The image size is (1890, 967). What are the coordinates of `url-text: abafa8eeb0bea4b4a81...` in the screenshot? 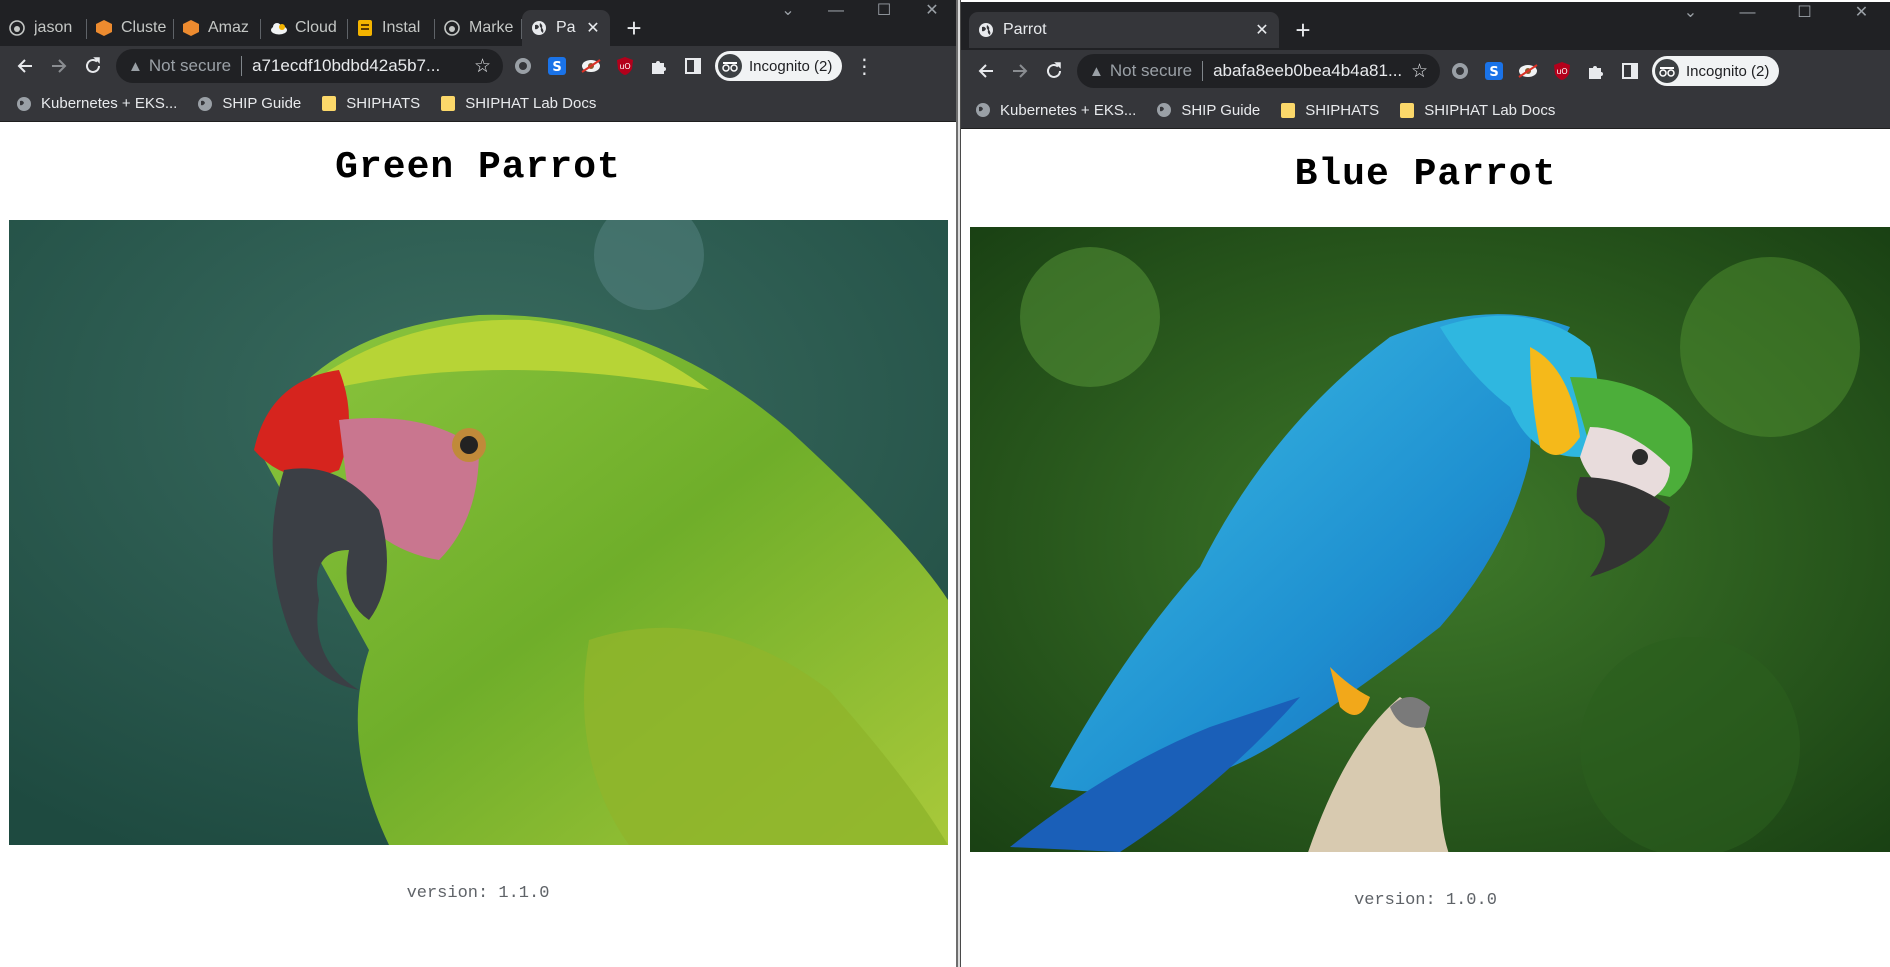 It's located at (1309, 71).